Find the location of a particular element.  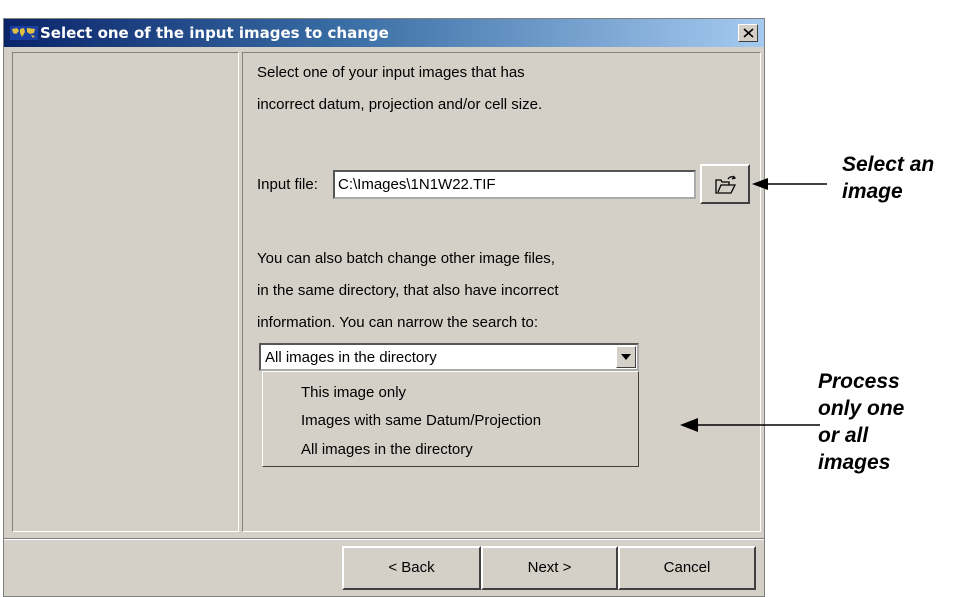

annotation-select-line-1: Select an is located at coordinates (888, 164).